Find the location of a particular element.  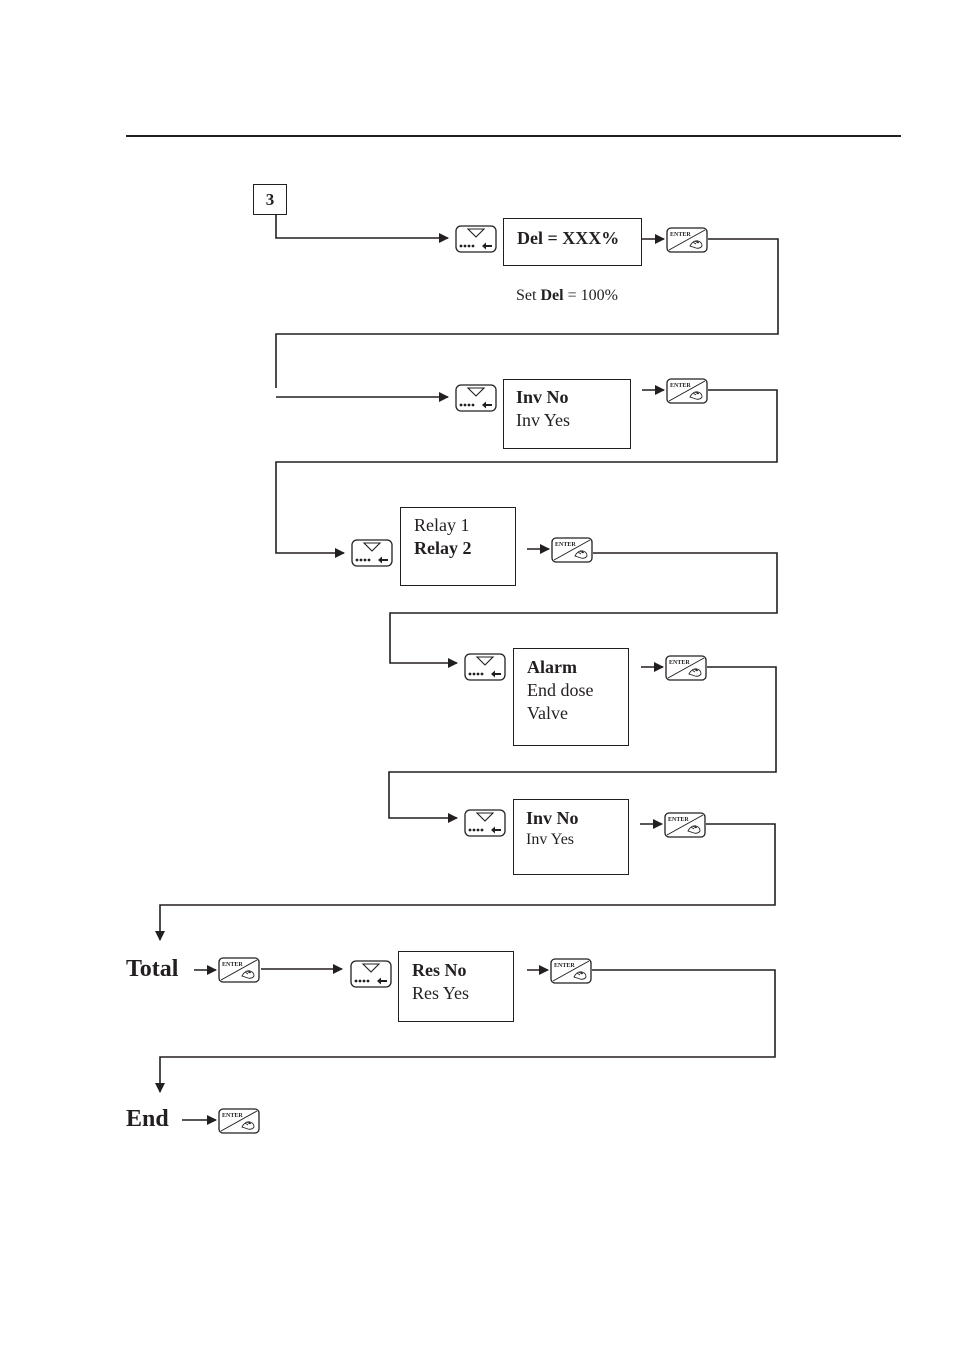

display-box-del: Del = XXX% is located at coordinates (572, 242).